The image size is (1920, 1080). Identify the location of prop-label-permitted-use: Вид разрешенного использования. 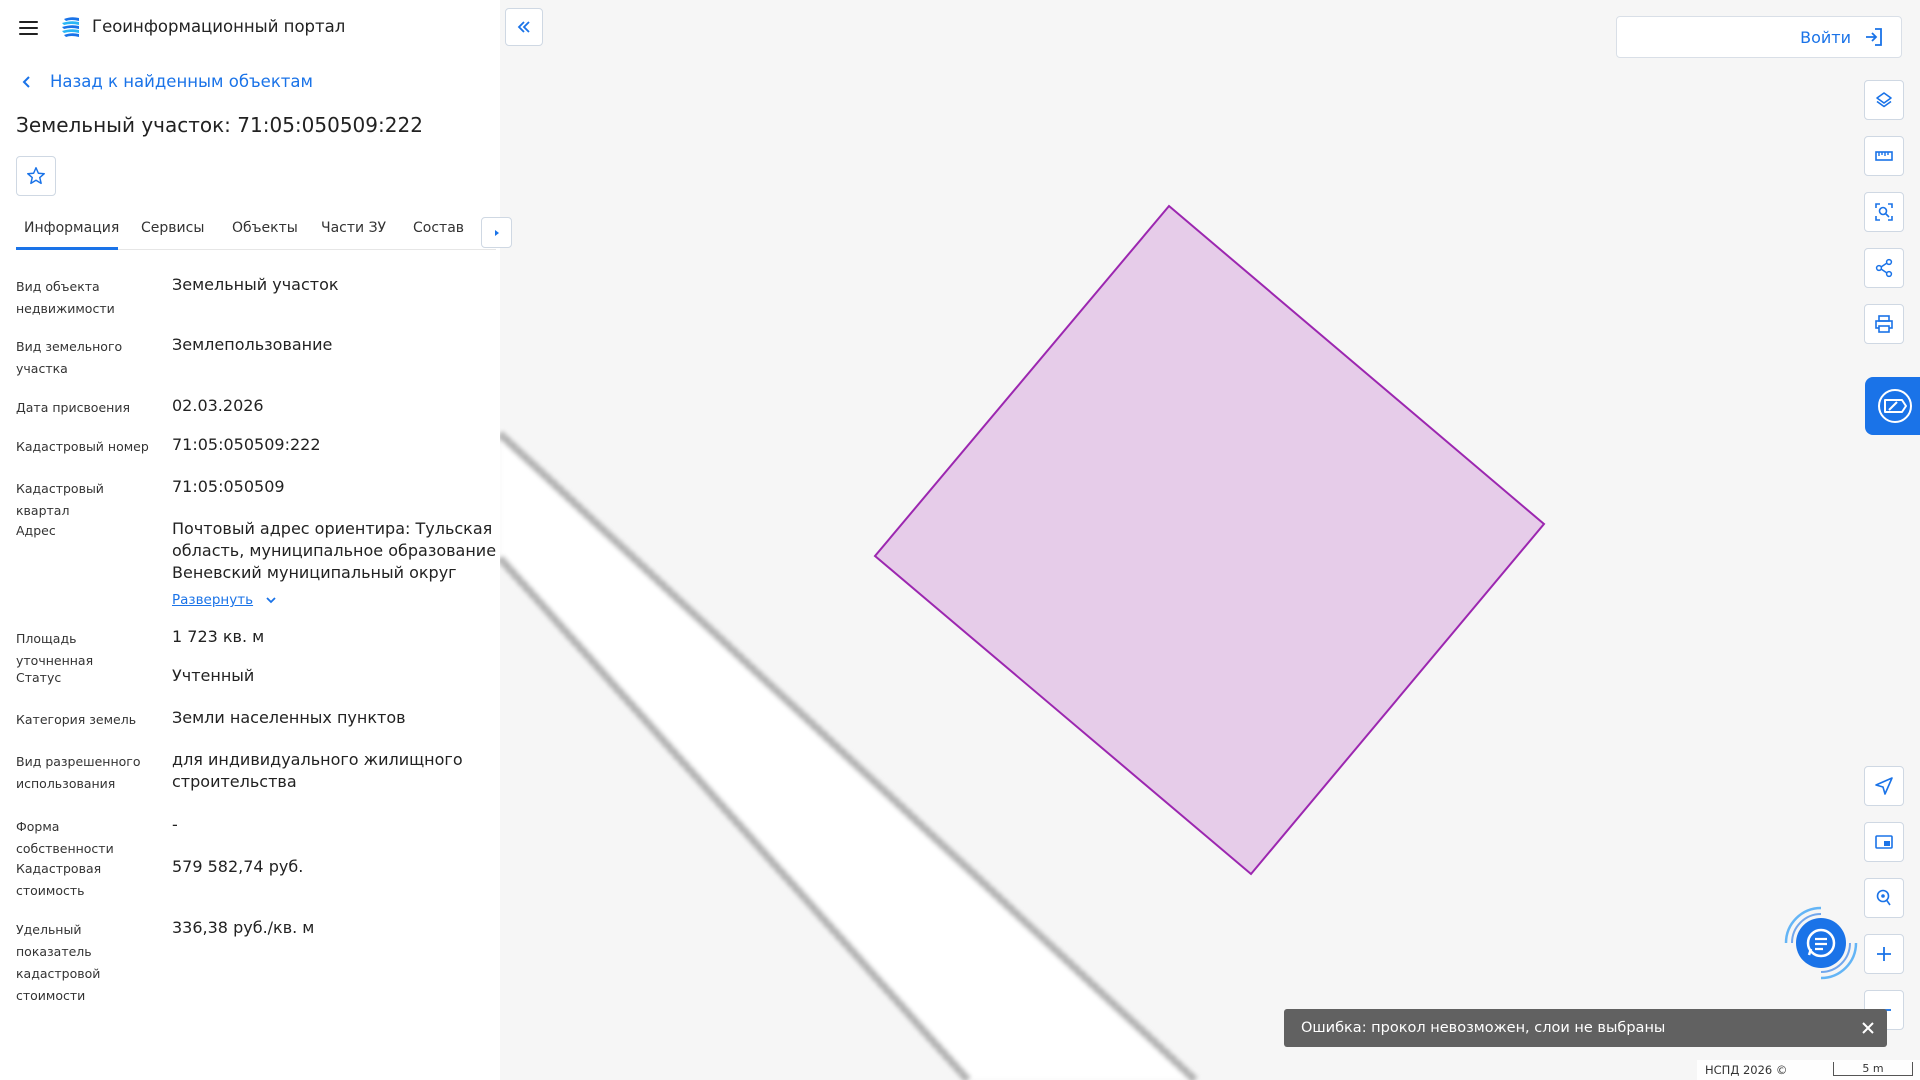
(78, 772).